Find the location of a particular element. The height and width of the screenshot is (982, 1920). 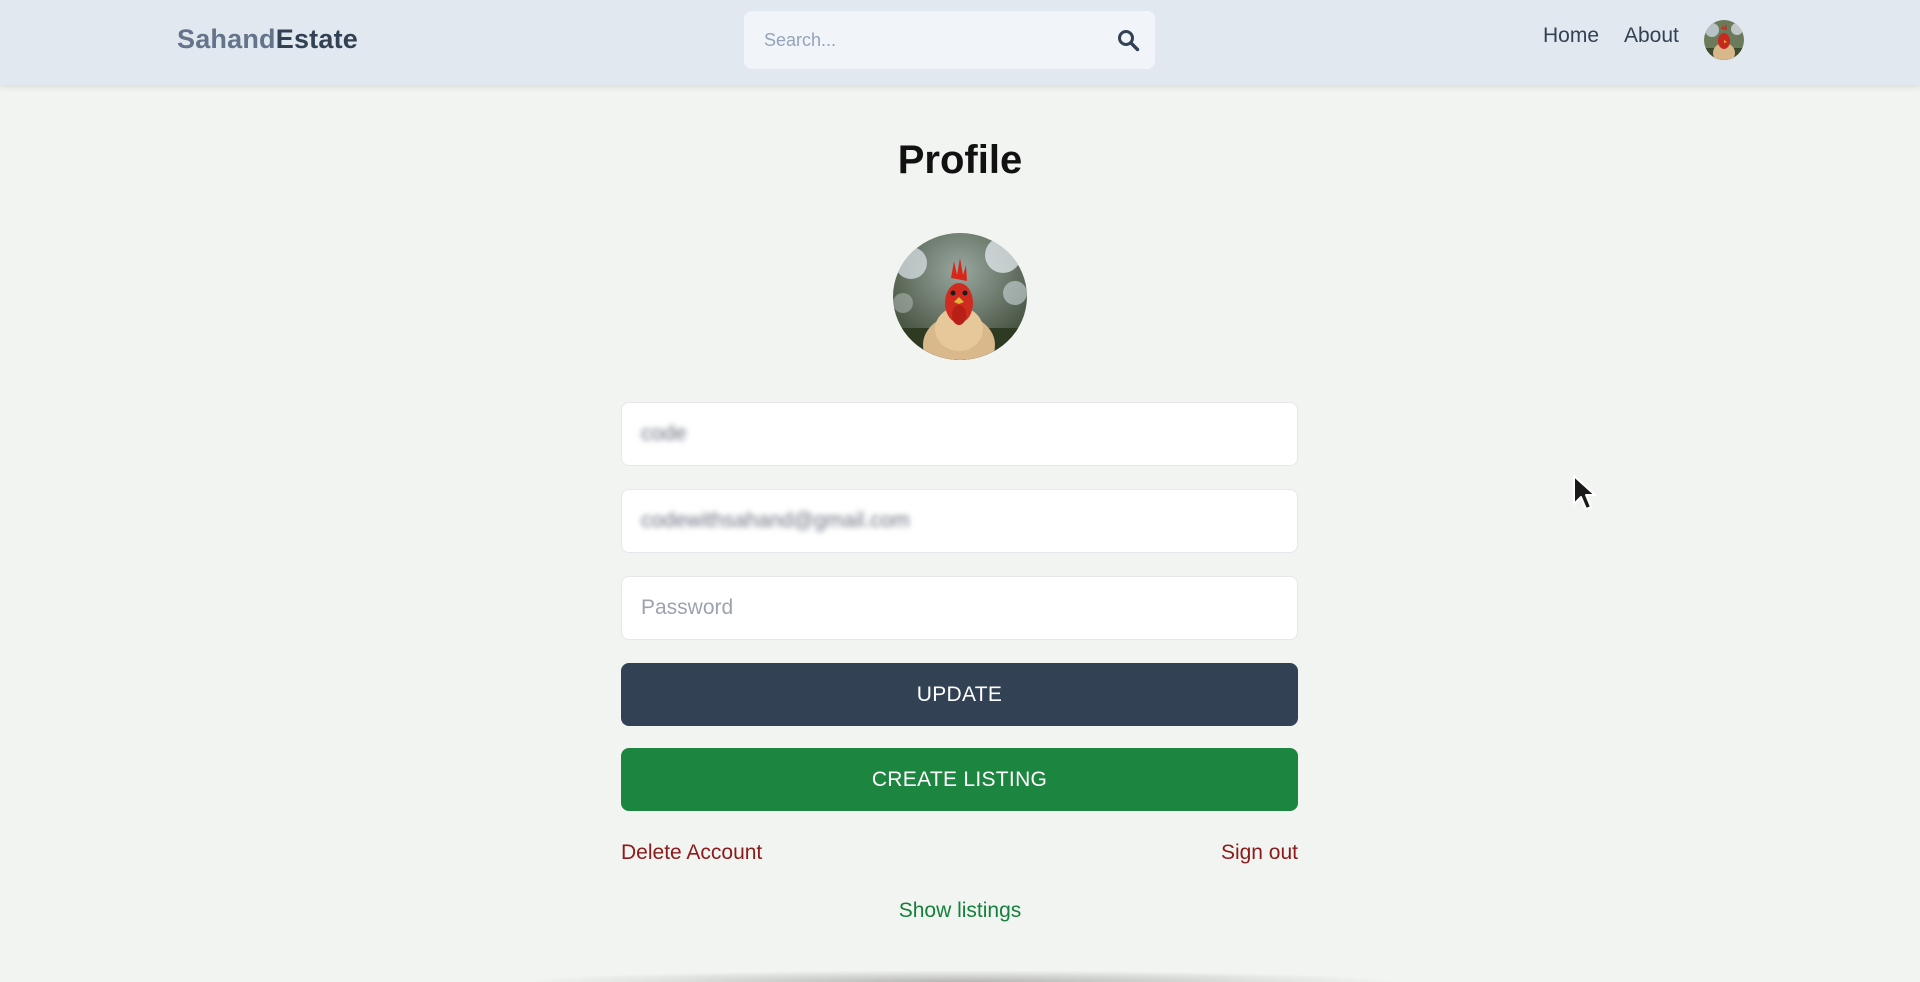

show-listings-link: Show listings is located at coordinates (960, 910).